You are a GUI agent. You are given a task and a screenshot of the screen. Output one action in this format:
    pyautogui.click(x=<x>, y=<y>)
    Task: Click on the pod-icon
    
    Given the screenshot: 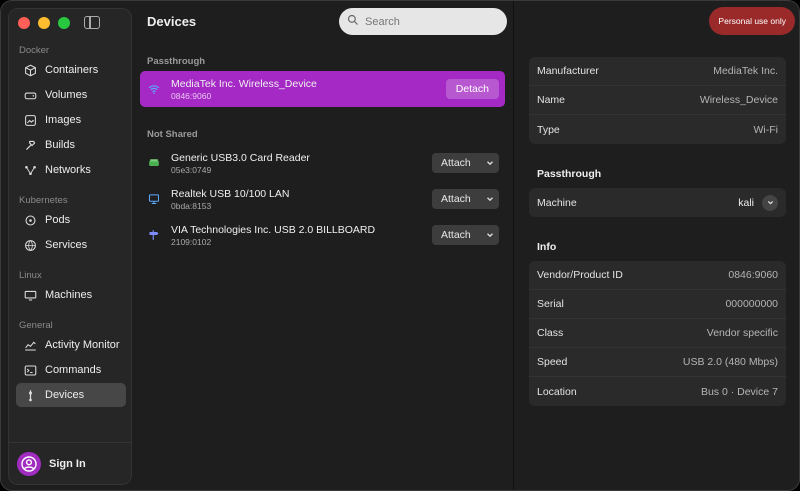 What is the action you would take?
    pyautogui.click(x=30, y=220)
    